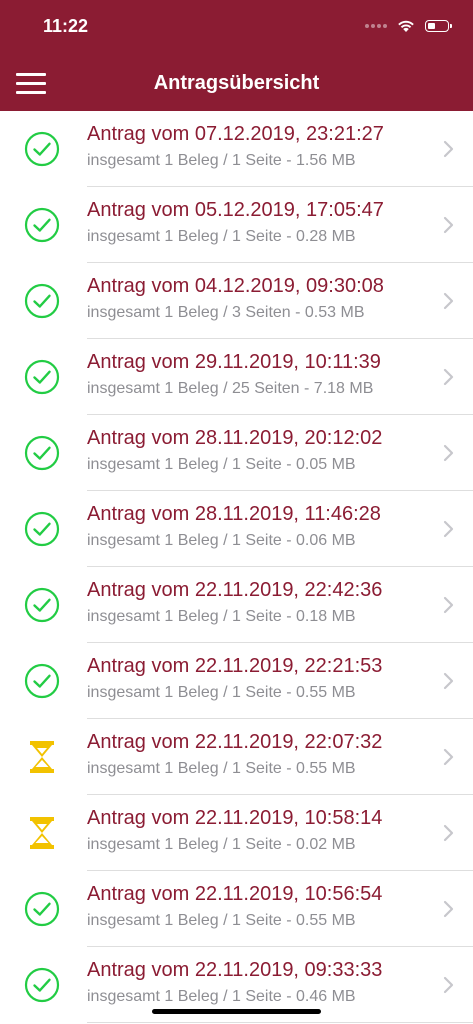 This screenshot has width=473, height=1024. I want to click on list-item-title: Antrag vom 28.11.2019, 20:12:02, so click(235, 438).